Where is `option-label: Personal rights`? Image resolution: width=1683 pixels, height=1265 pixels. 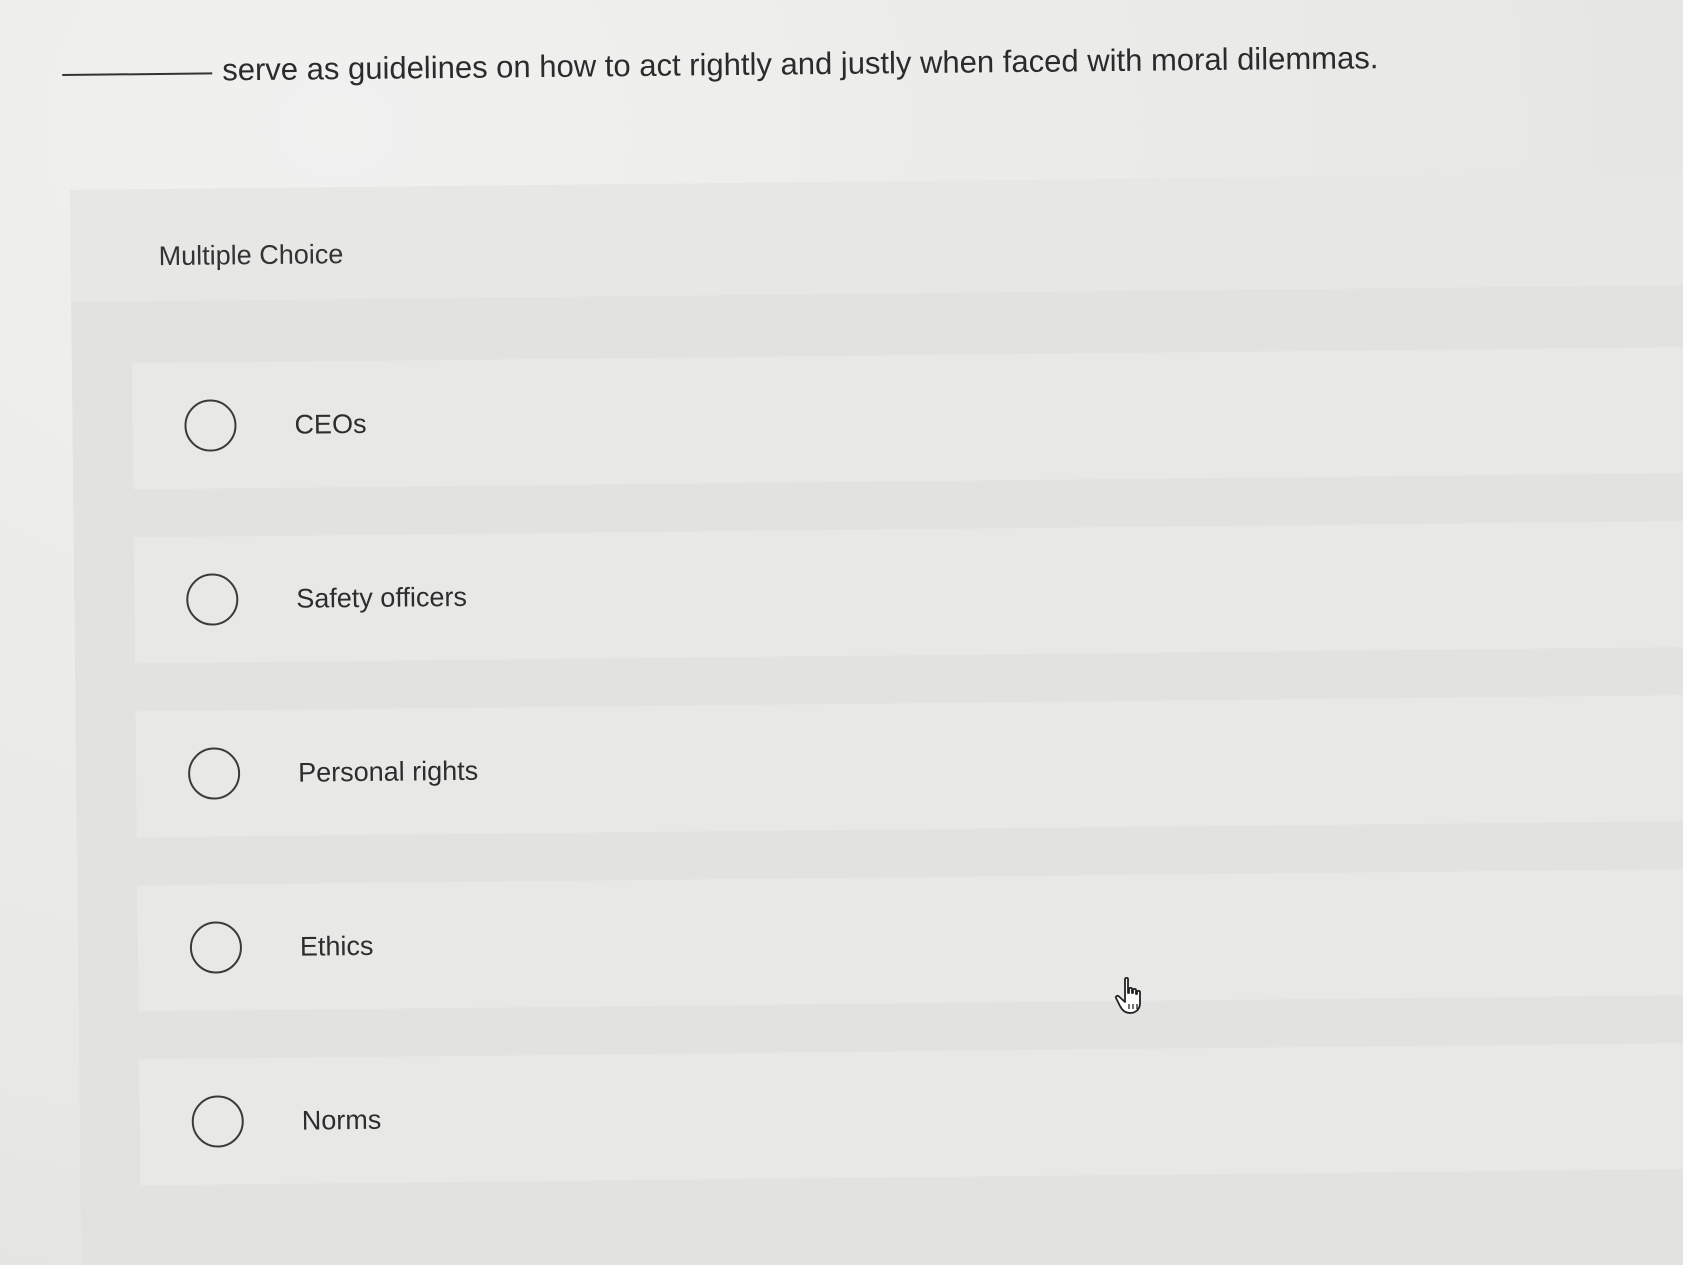 option-label: Personal rights is located at coordinates (388, 771).